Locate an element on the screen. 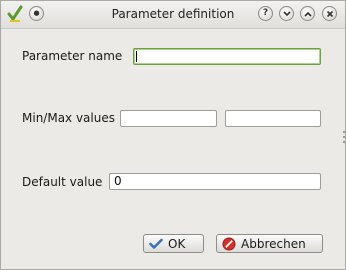 This screenshot has height=270, width=346. default-value-label: Default value is located at coordinates (62, 182).